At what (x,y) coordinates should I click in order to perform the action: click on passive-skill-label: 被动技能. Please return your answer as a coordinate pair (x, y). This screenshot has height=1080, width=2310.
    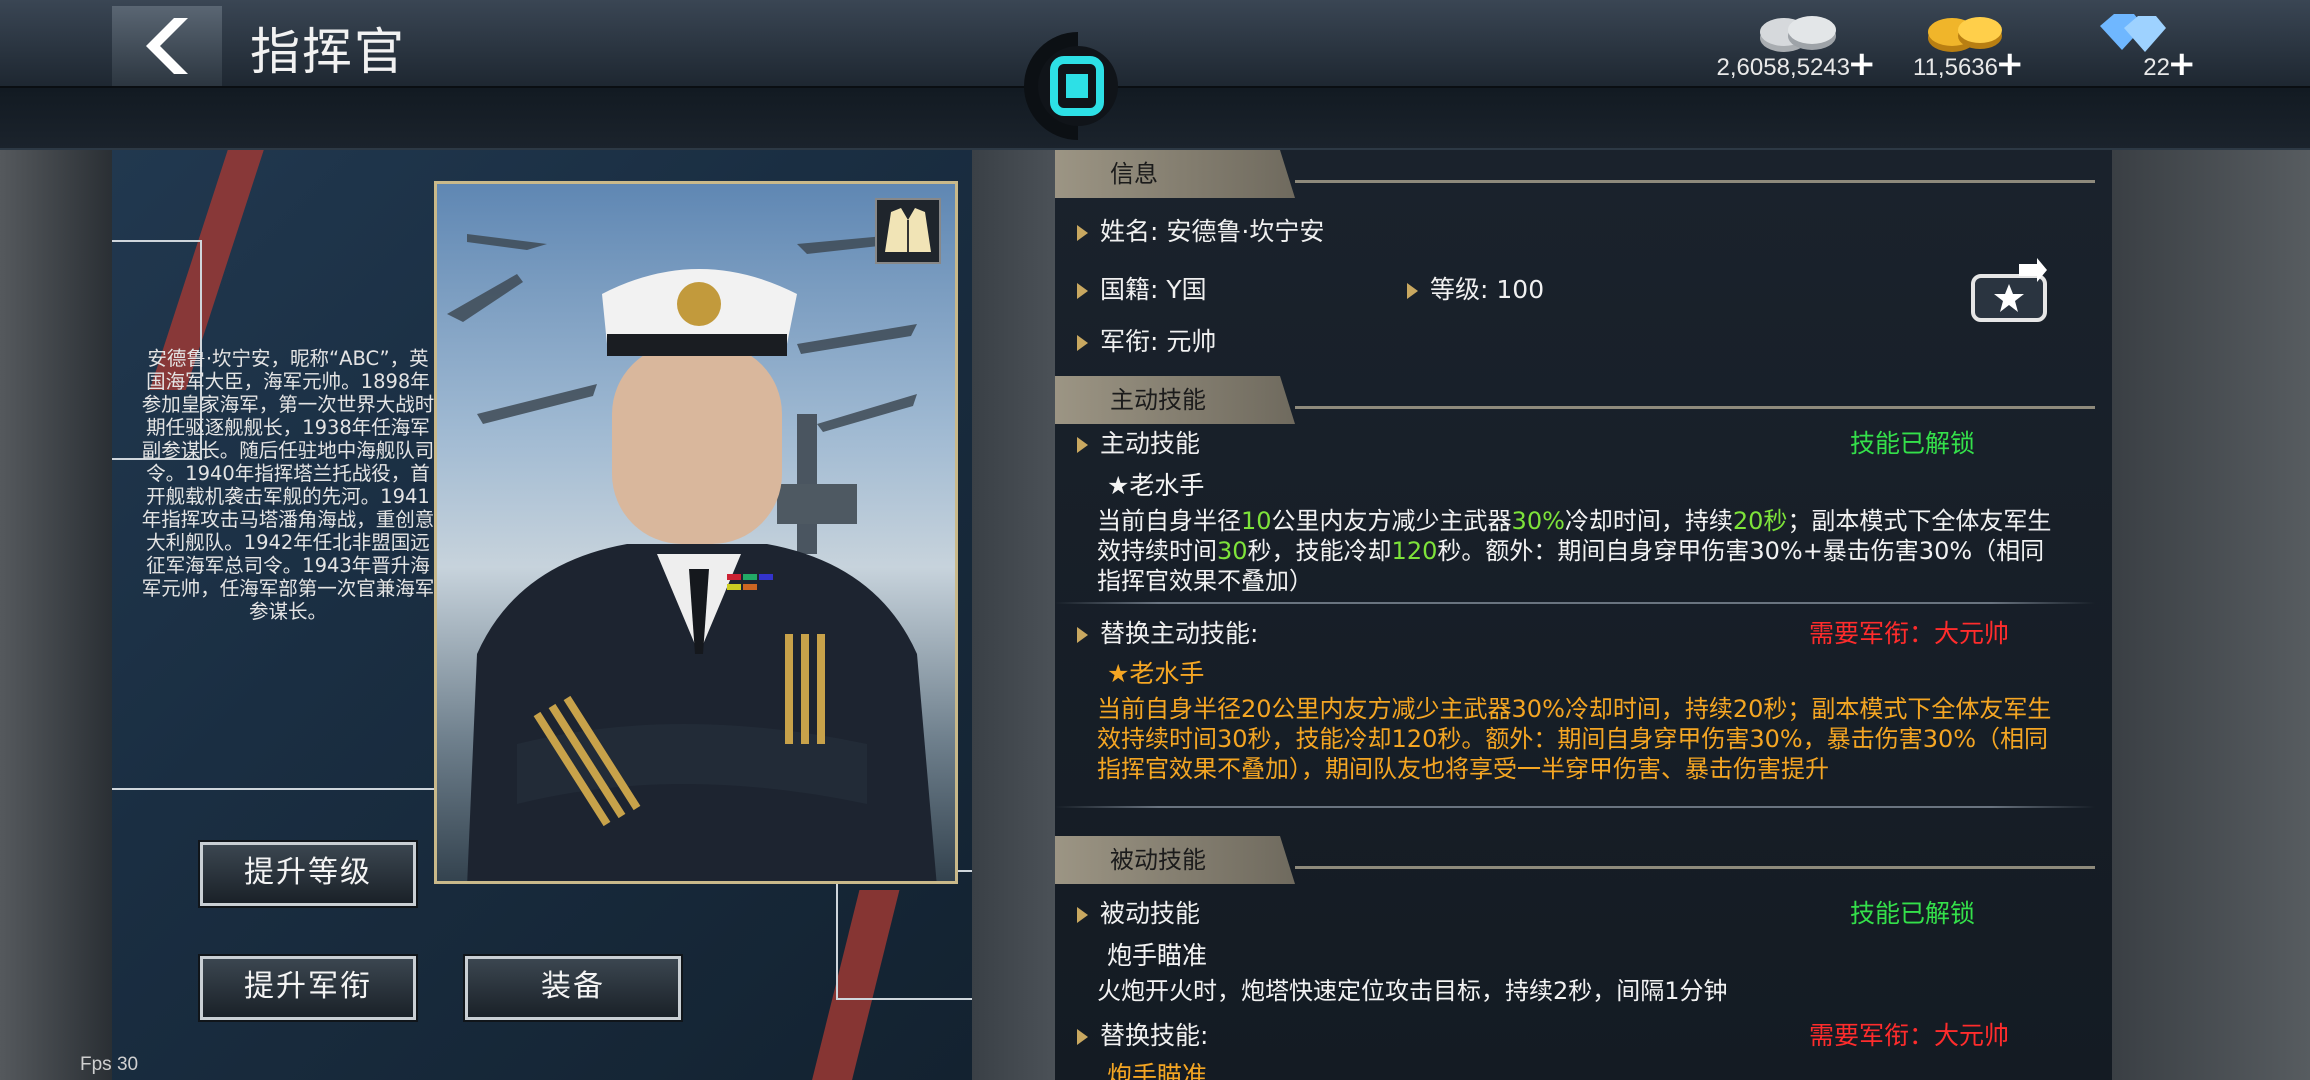
    Looking at the image, I should click on (1150, 913).